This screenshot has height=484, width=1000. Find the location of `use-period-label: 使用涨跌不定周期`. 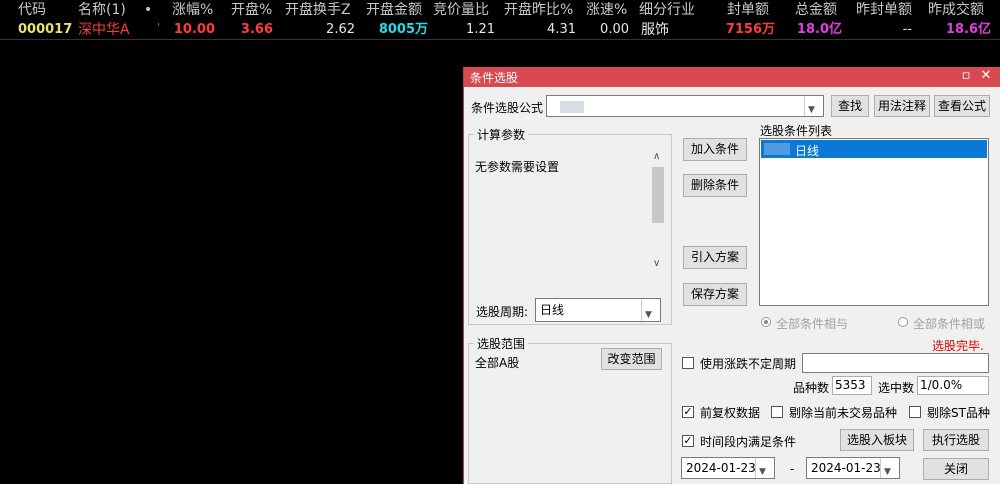

use-period-label: 使用涨跌不定周期 is located at coordinates (748, 364).